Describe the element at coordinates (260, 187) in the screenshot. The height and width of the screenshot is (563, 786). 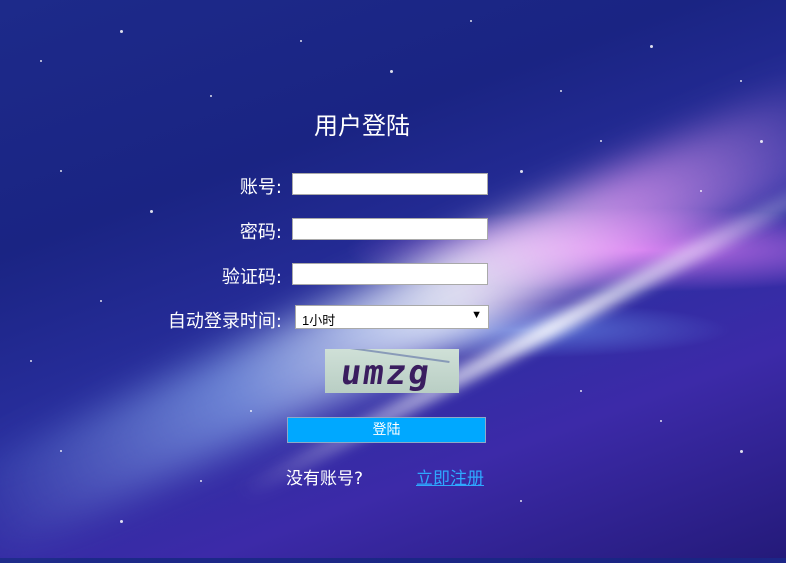
I see `account-label: 账号:` at that location.